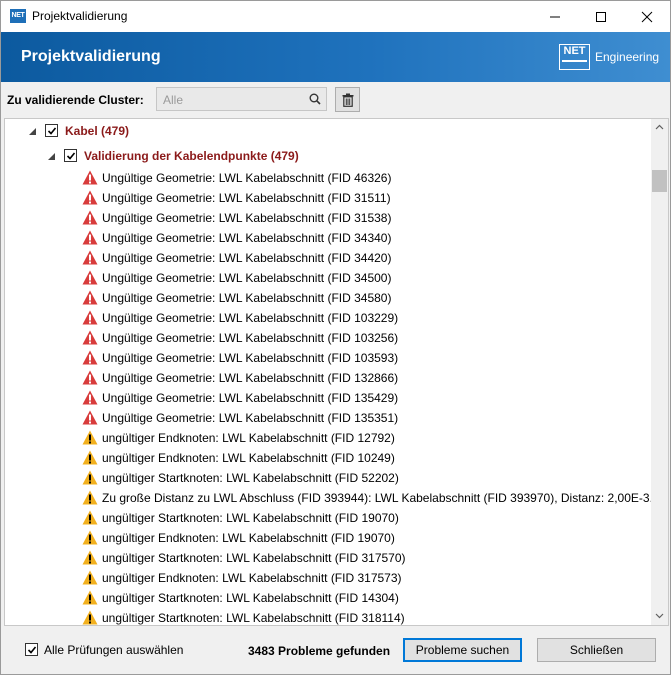  What do you see at coordinates (315, 99) in the screenshot?
I see `search-icon` at bounding box center [315, 99].